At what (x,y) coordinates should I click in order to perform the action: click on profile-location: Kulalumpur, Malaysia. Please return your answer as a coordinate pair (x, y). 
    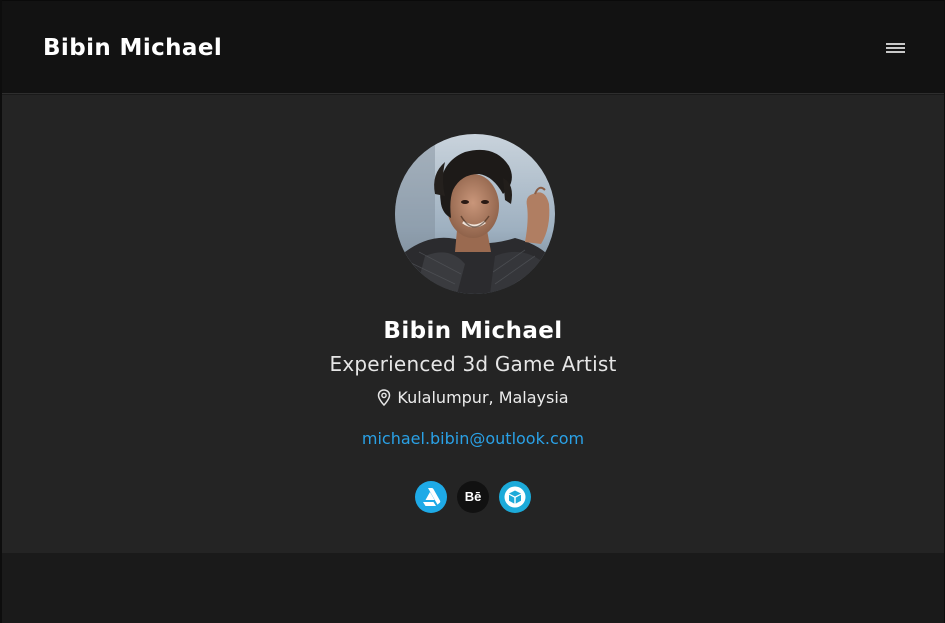
    Looking at the image, I should click on (473, 398).